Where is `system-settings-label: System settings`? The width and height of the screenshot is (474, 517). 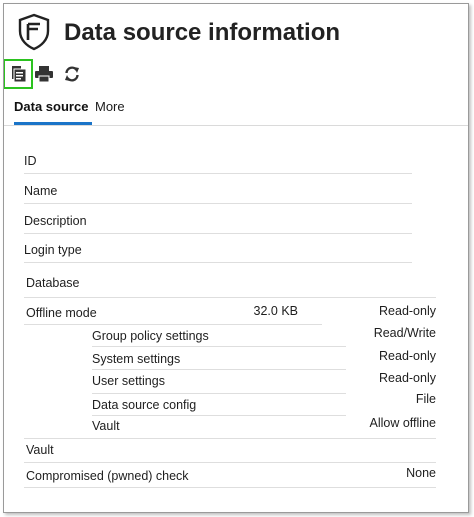
system-settings-label: System settings is located at coordinates (136, 359).